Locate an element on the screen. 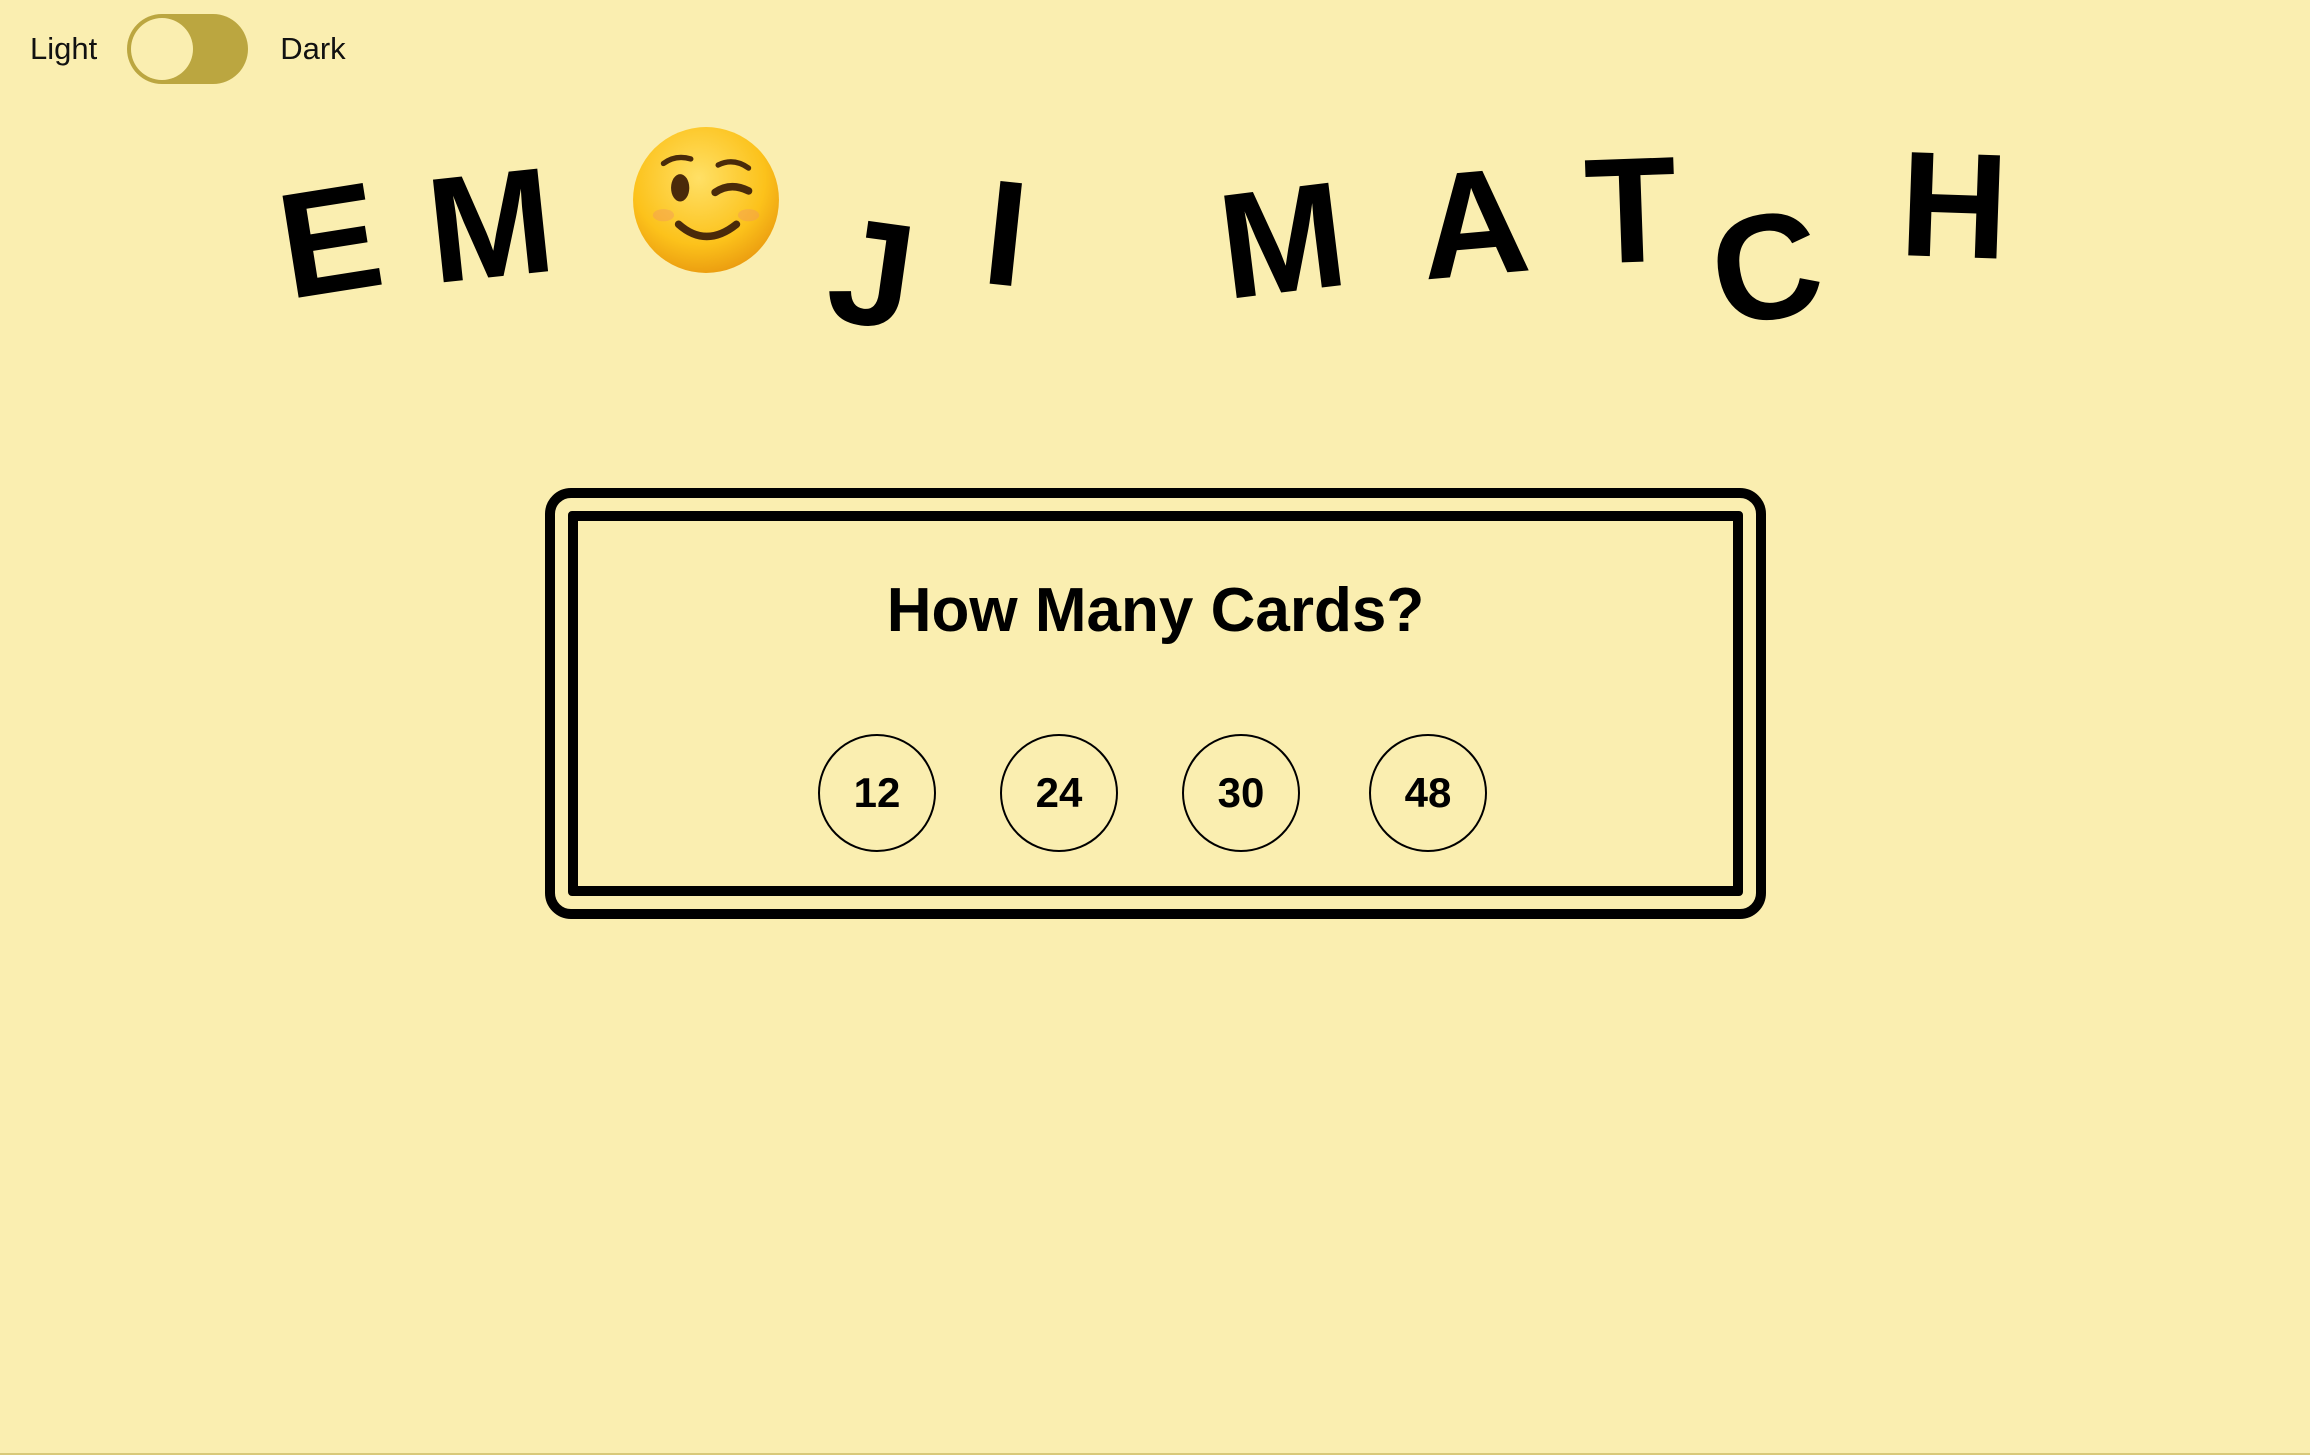  card-option-24: 24 is located at coordinates (1059, 793).